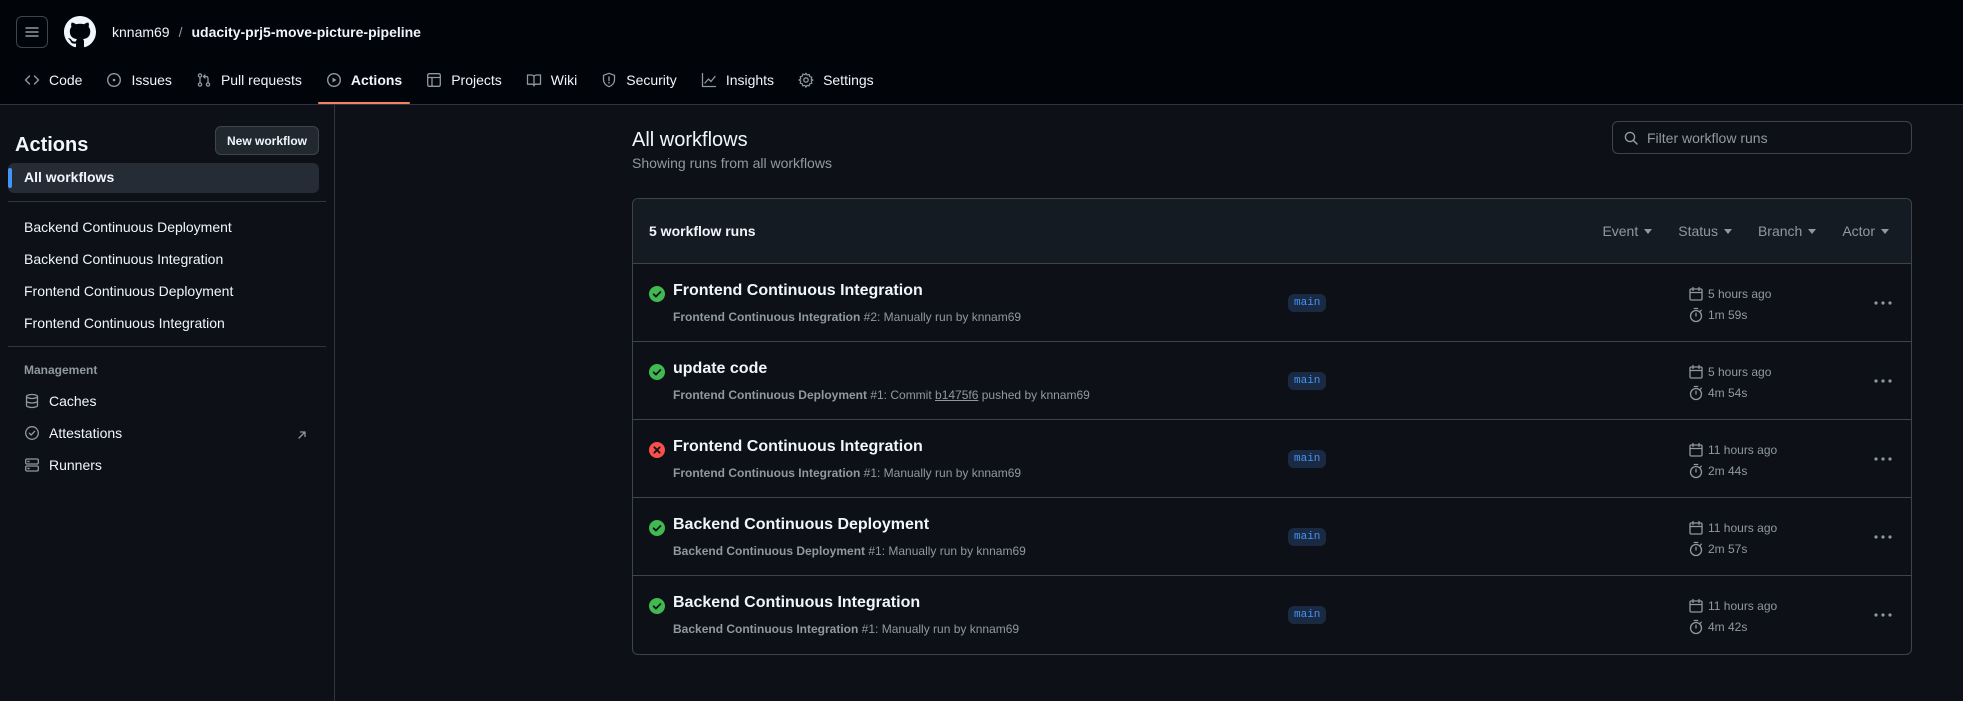  I want to click on page-subtitle: Showing runs from all workflows, so click(732, 163).